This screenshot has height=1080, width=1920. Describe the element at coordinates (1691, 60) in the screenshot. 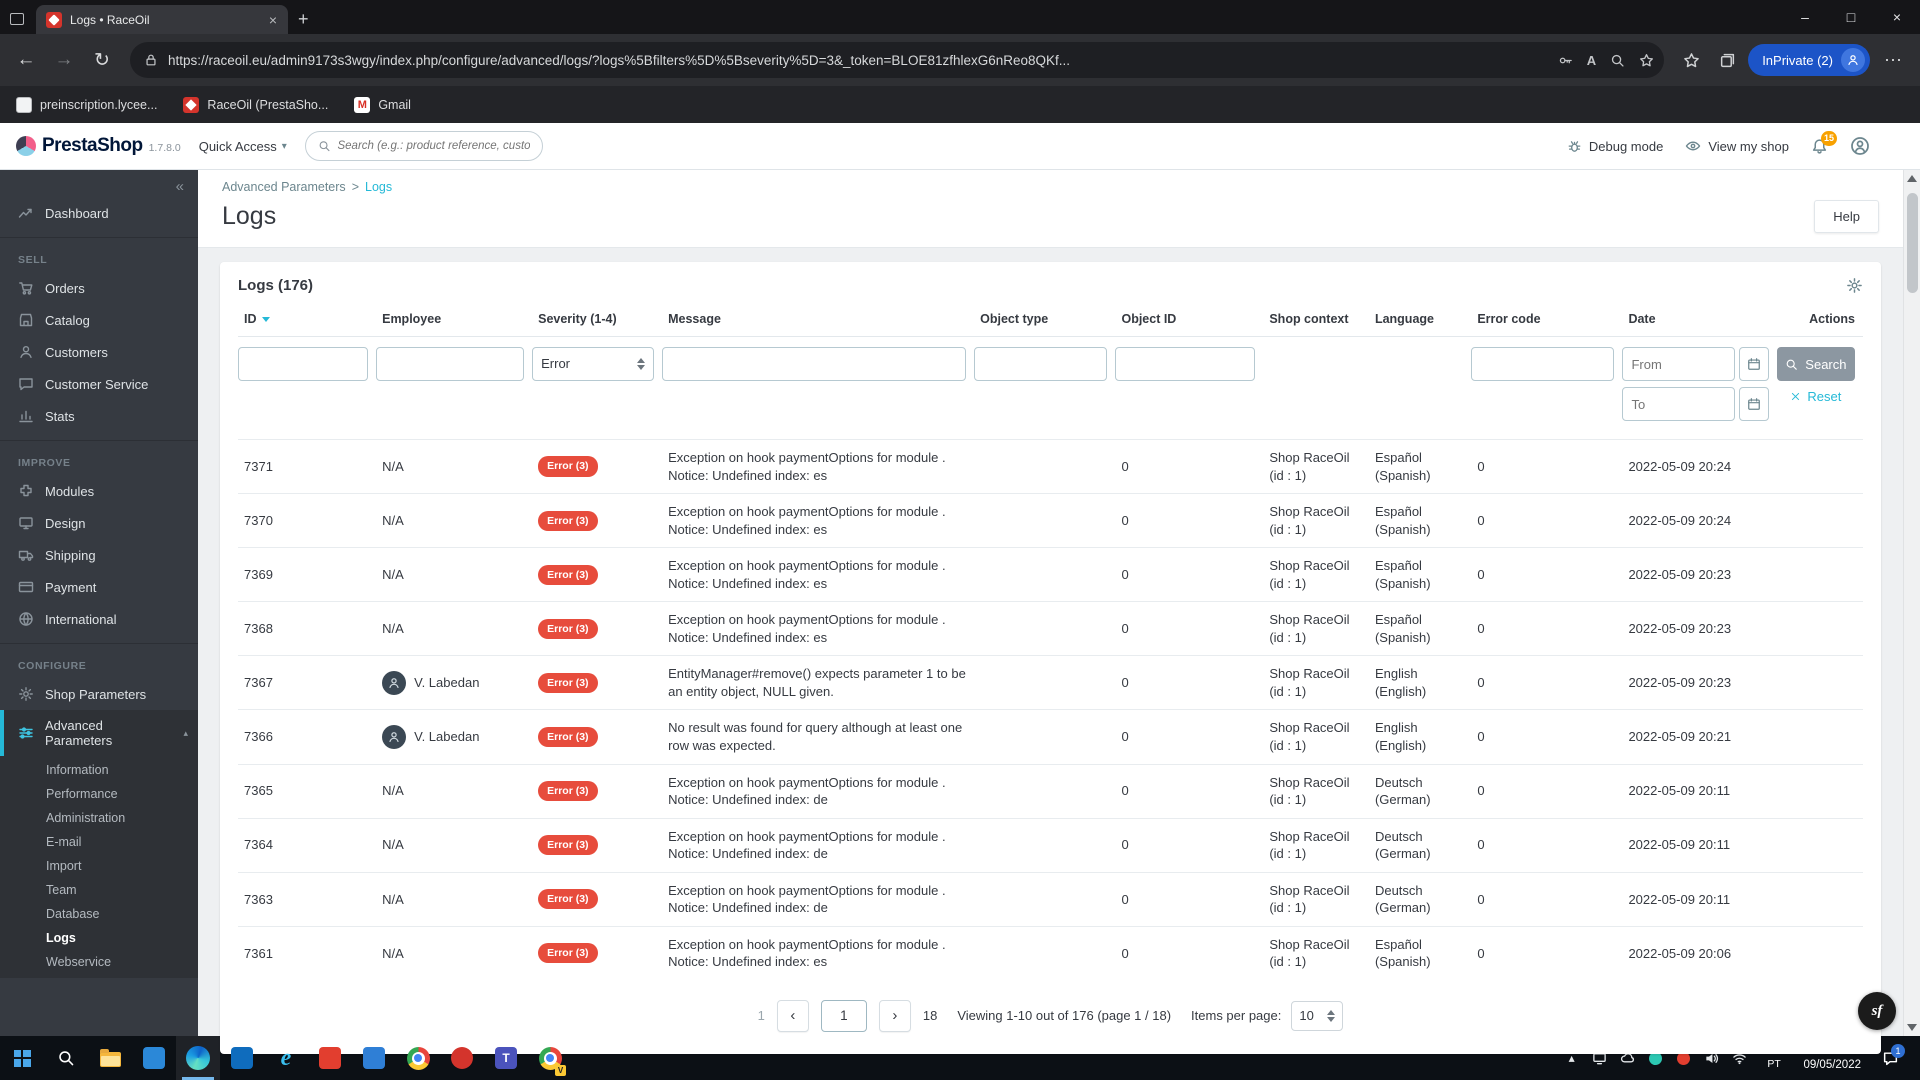

I see `favorites-icon` at that location.